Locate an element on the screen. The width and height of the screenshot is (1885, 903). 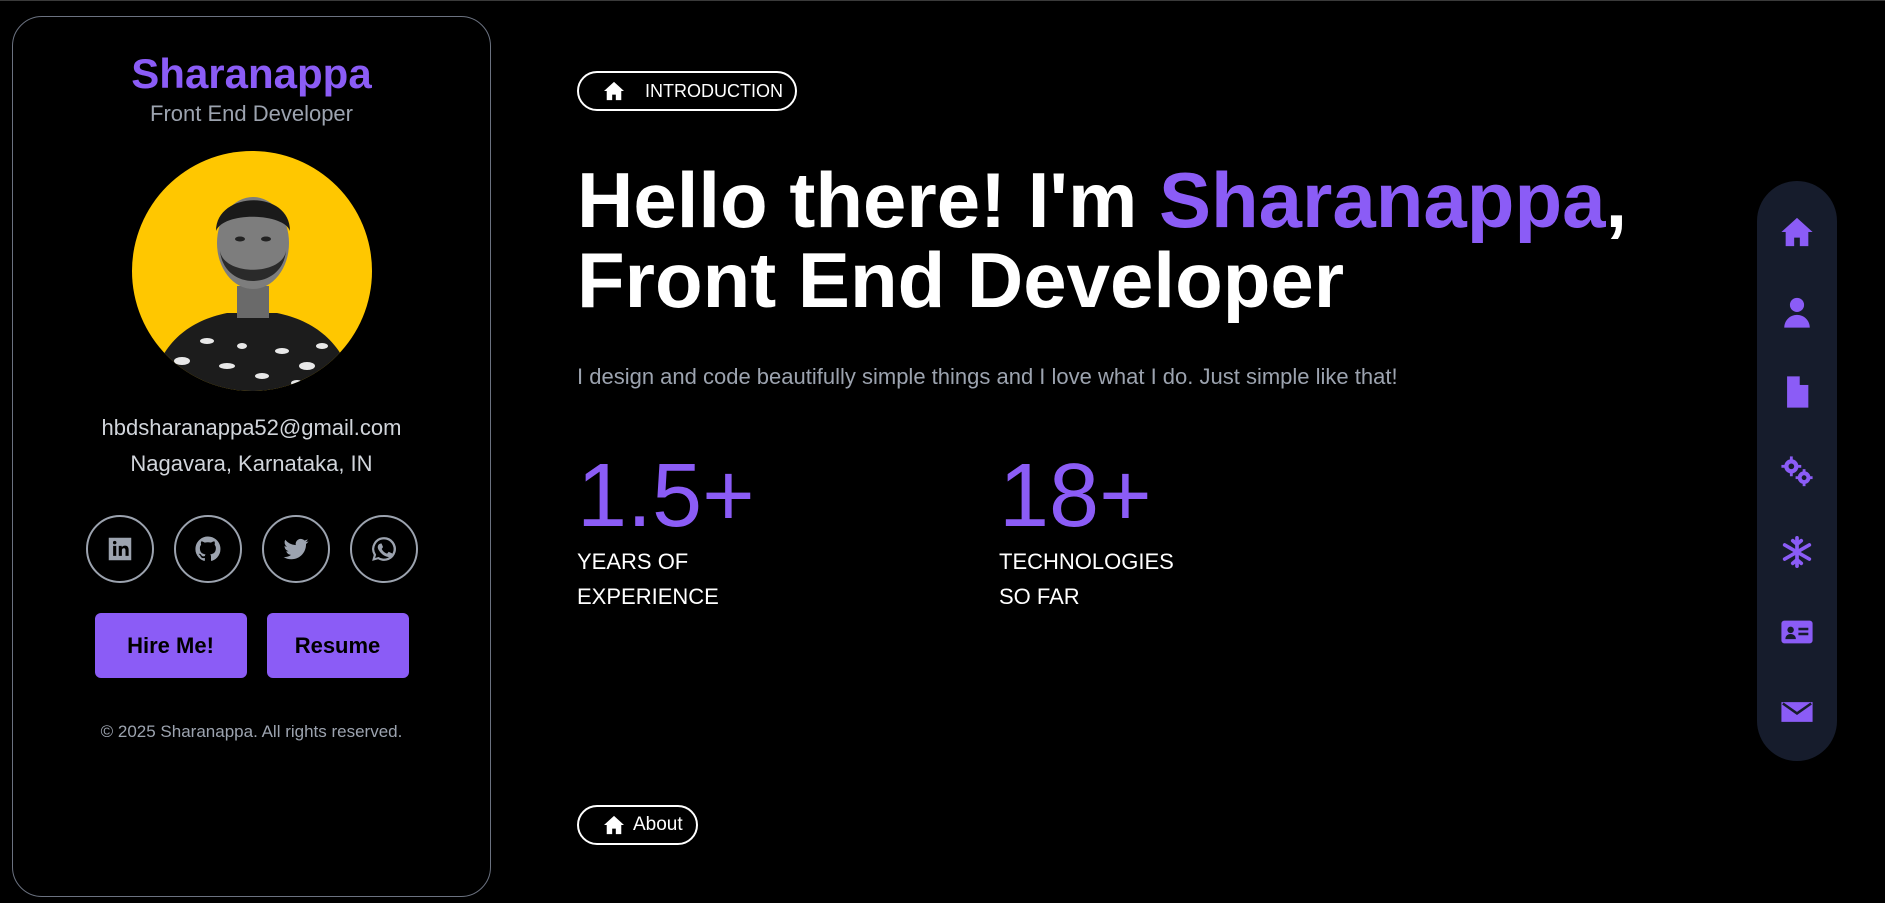
gears-icon is located at coordinates (1797, 471).